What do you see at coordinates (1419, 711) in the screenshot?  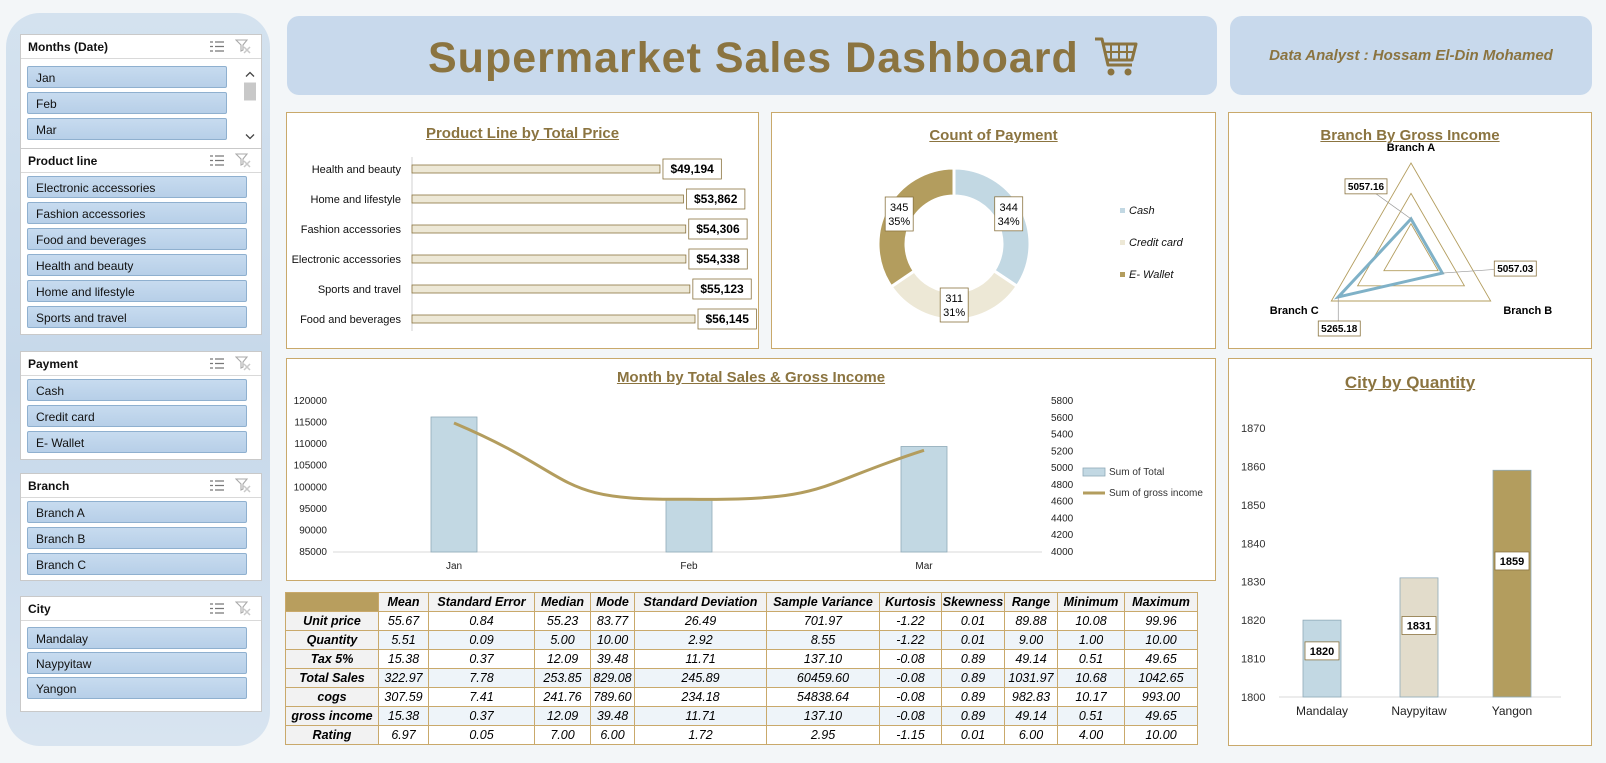 I see `category-label: Naypyitaw` at bounding box center [1419, 711].